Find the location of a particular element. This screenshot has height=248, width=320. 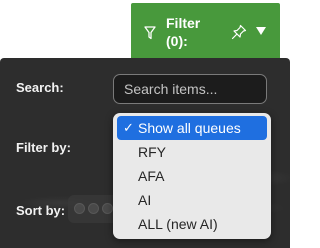

menu-item-all-new-ai: ALL (new AI) is located at coordinates (192, 224).